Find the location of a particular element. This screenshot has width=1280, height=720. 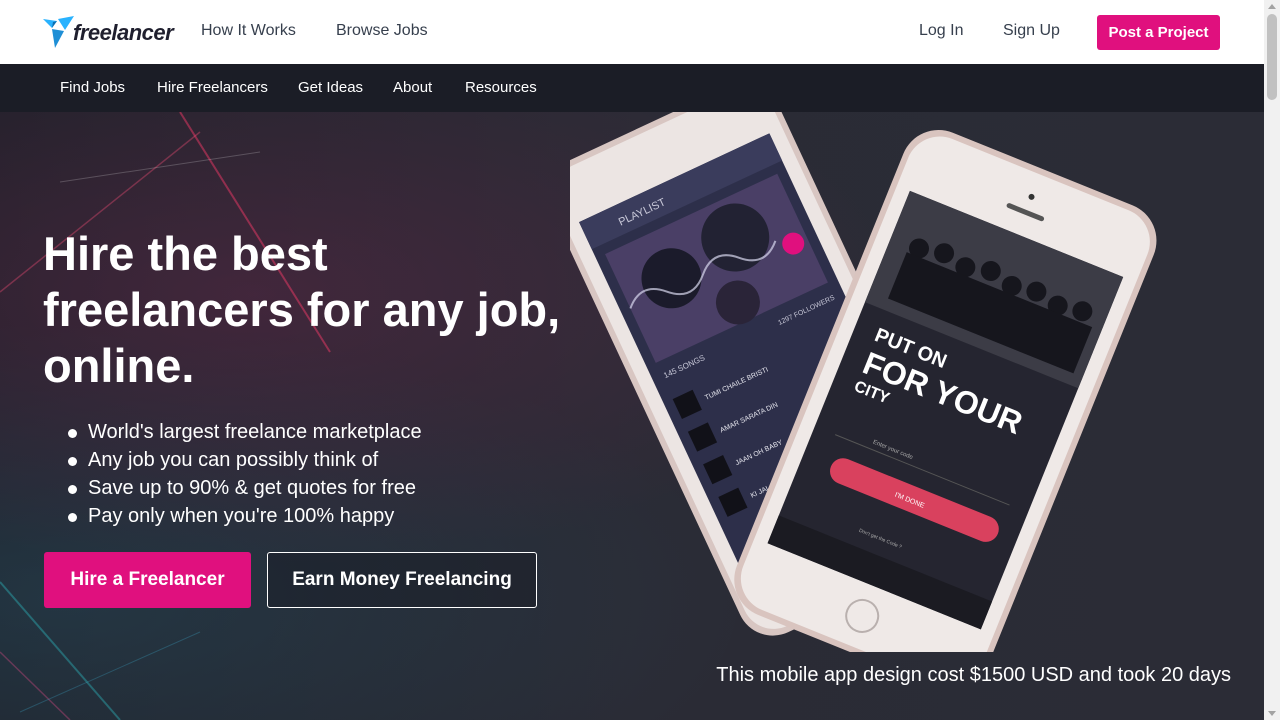

subnav-get-ideas: Get Ideas is located at coordinates (330, 88).